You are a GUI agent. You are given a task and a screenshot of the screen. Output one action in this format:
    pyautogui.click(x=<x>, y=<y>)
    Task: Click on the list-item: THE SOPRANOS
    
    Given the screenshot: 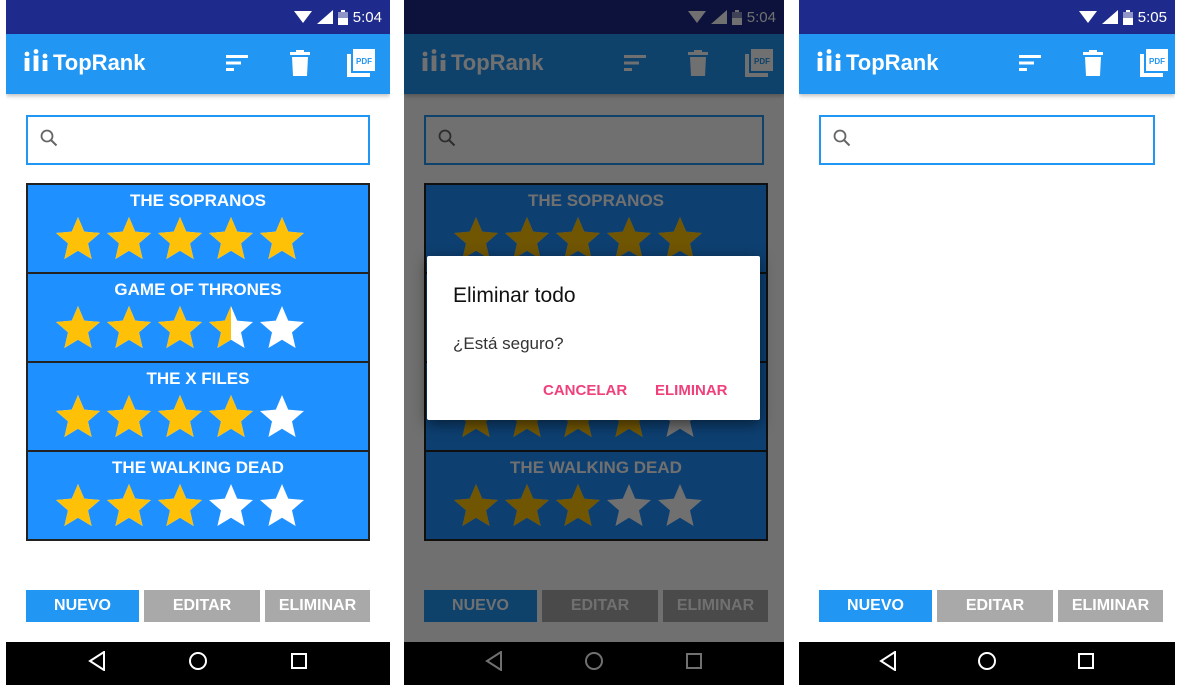 What is the action you would take?
    pyautogui.click(x=198, y=229)
    